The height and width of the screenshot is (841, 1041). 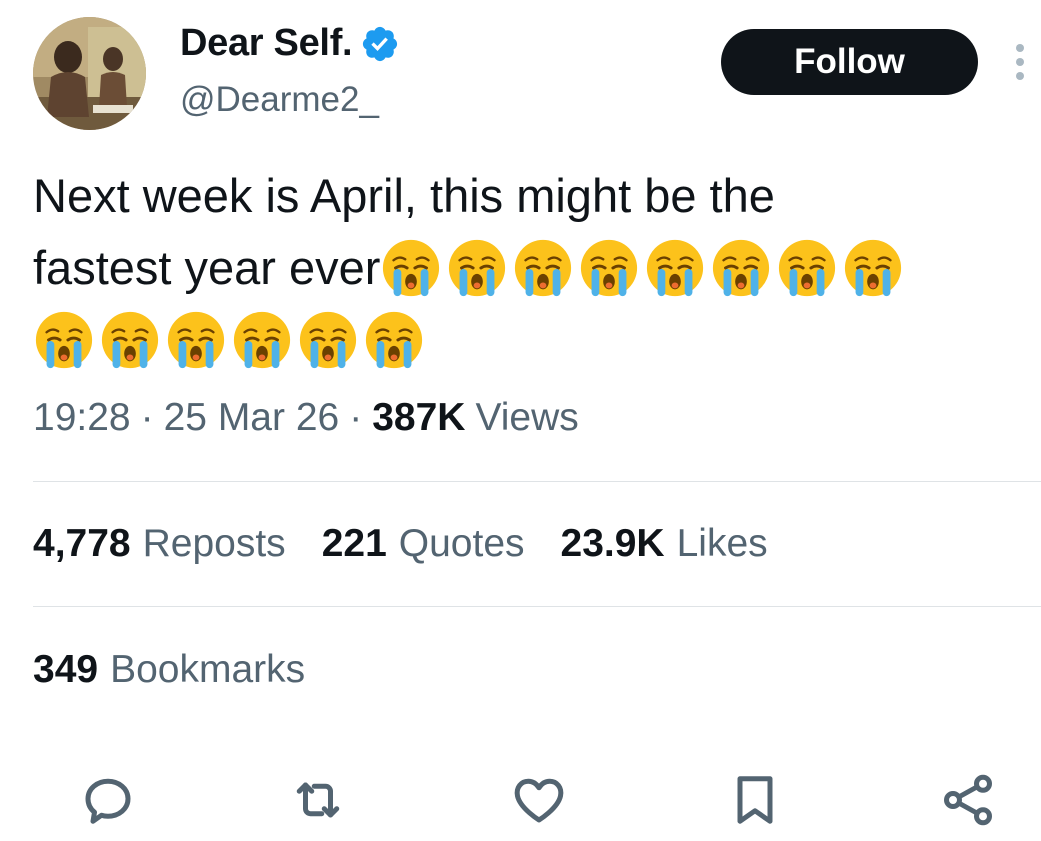 What do you see at coordinates (722, 543) in the screenshot?
I see `stat-label: Likes` at bounding box center [722, 543].